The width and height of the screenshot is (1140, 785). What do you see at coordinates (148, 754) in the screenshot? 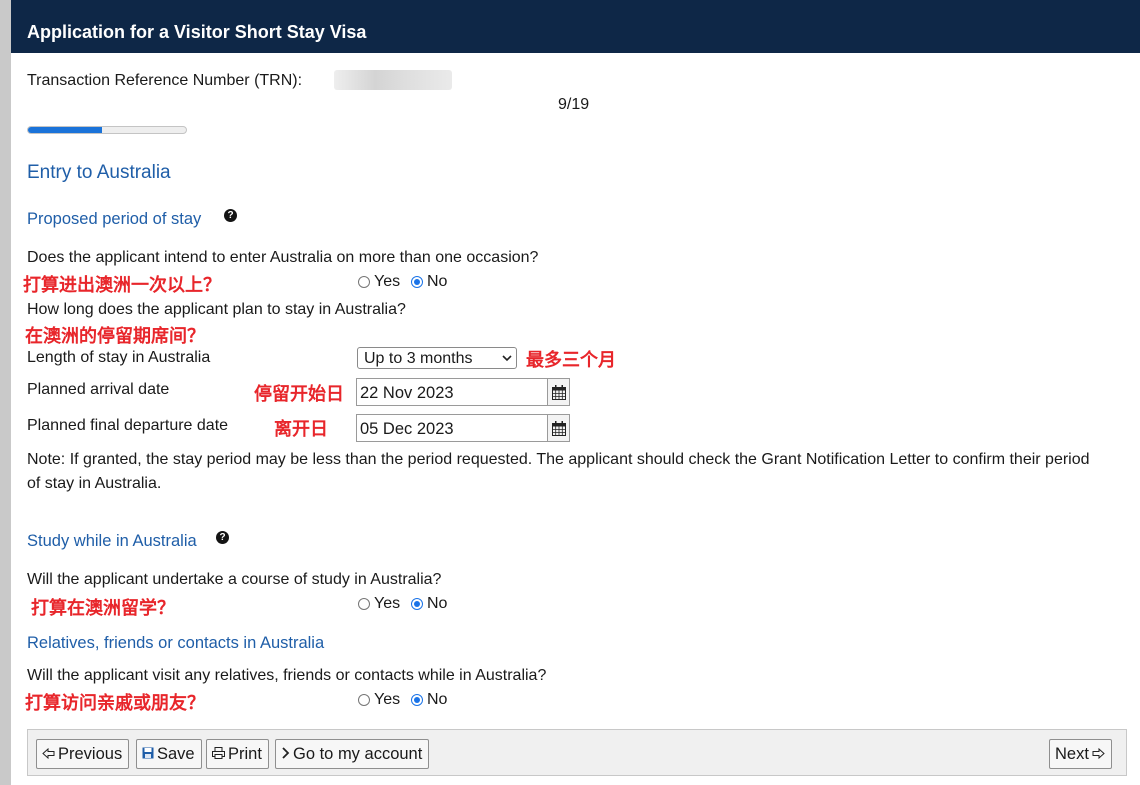
I see `save-icon` at bounding box center [148, 754].